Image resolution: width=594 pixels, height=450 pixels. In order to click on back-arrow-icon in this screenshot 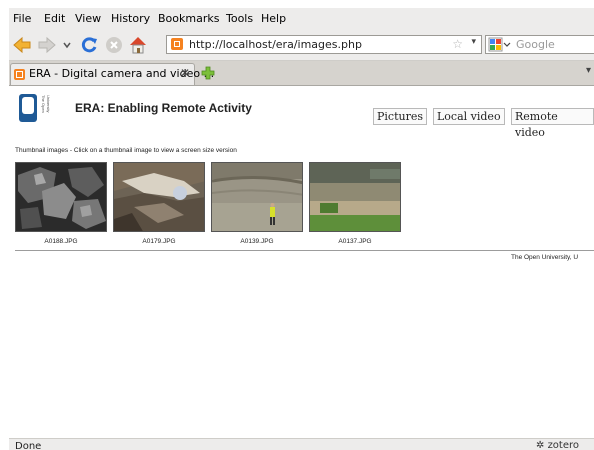, I will do `click(22, 45)`.